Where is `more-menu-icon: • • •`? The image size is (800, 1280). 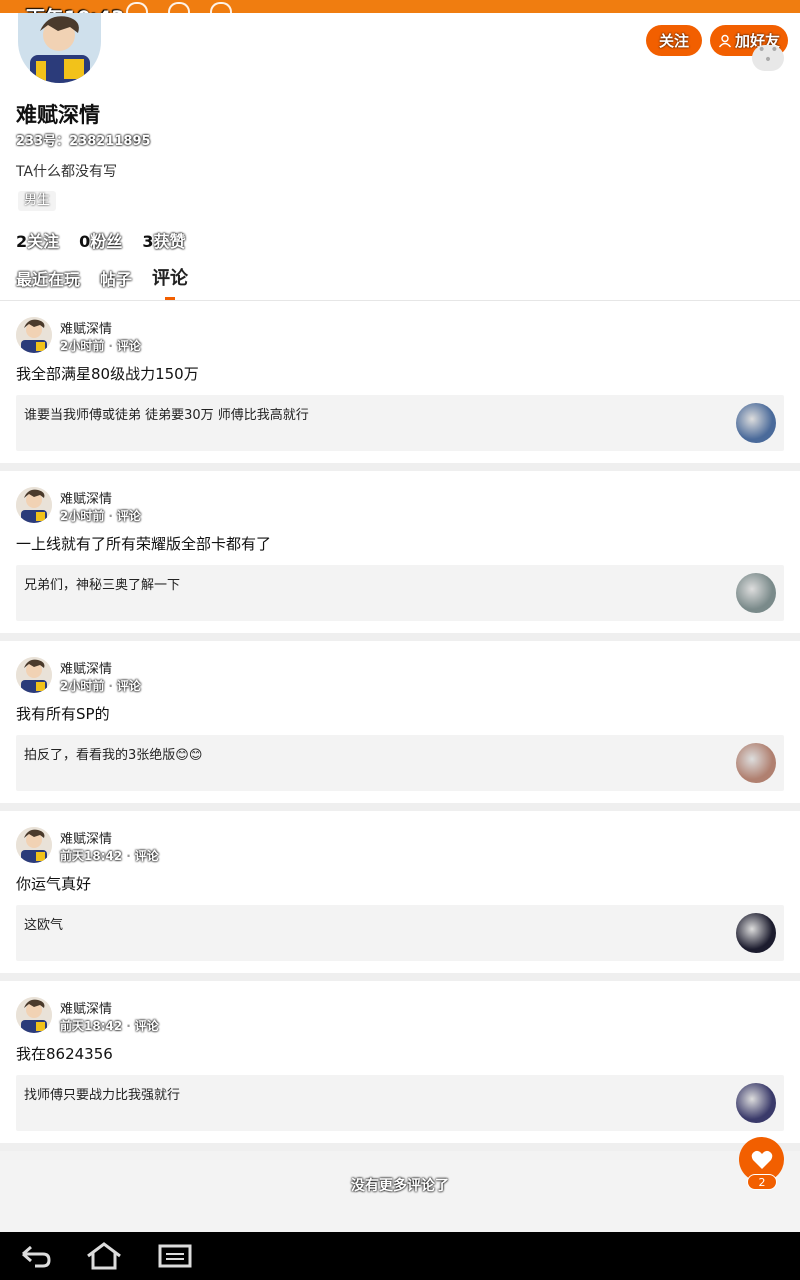
more-menu-icon: • • • is located at coordinates (768, 57).